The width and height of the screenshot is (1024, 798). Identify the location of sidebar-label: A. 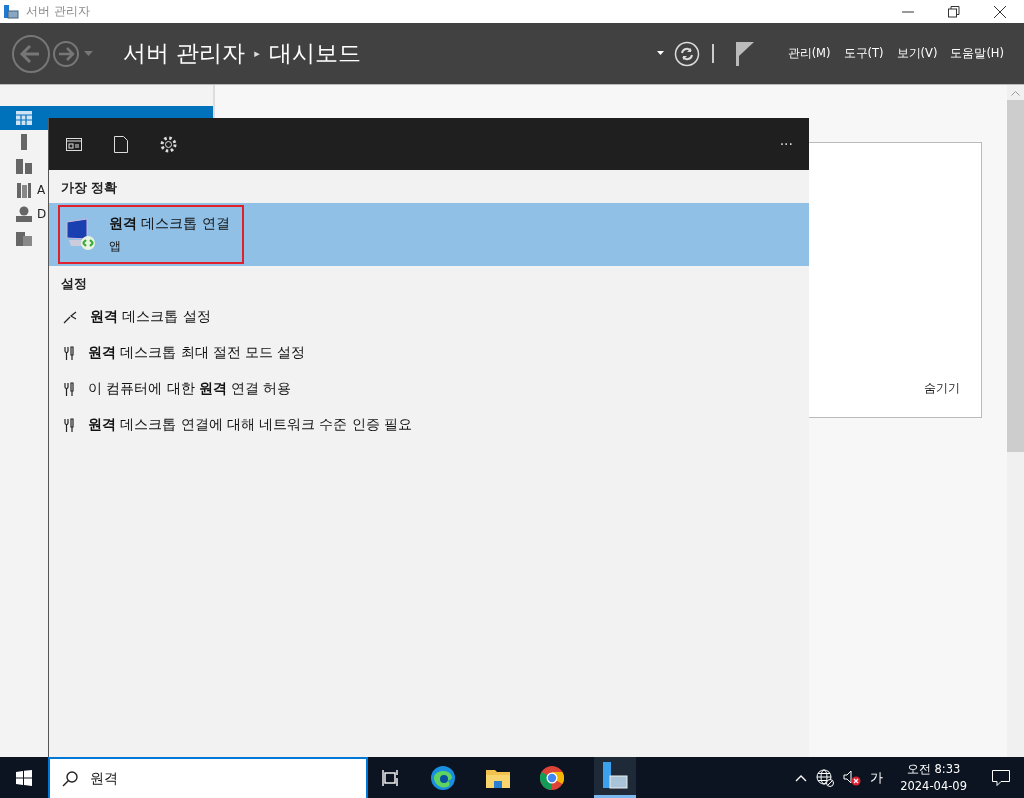
(41, 190).